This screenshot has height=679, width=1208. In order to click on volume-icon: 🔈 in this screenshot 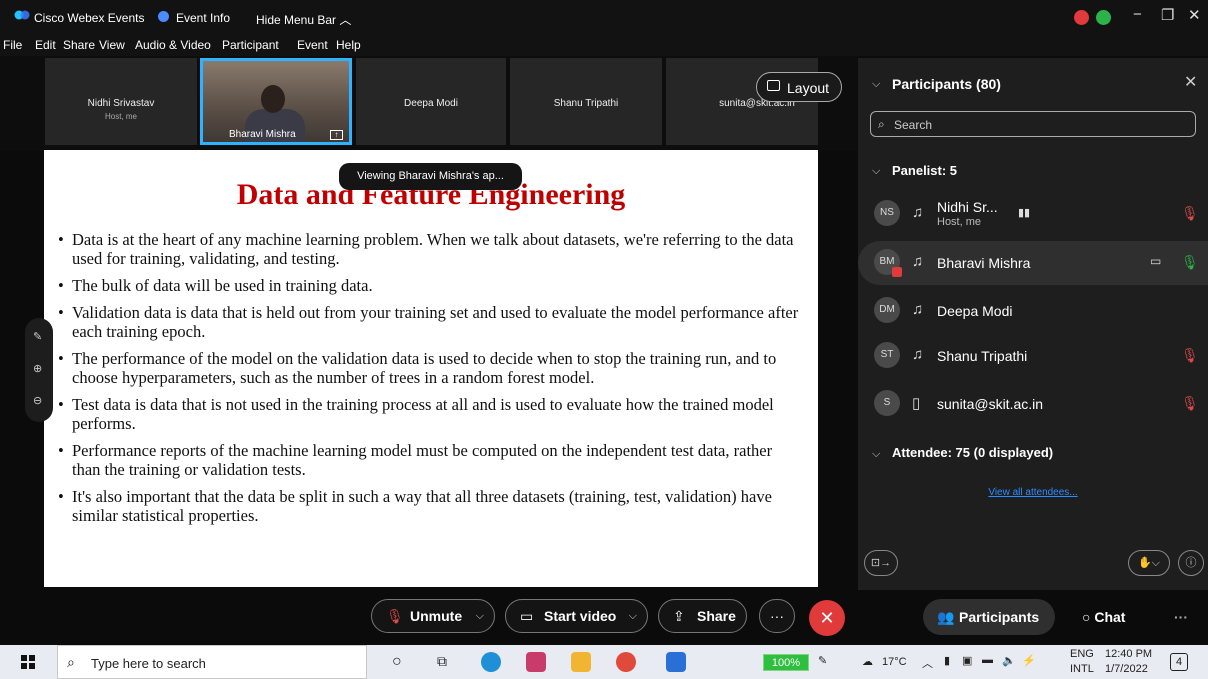, I will do `click(1009, 660)`.